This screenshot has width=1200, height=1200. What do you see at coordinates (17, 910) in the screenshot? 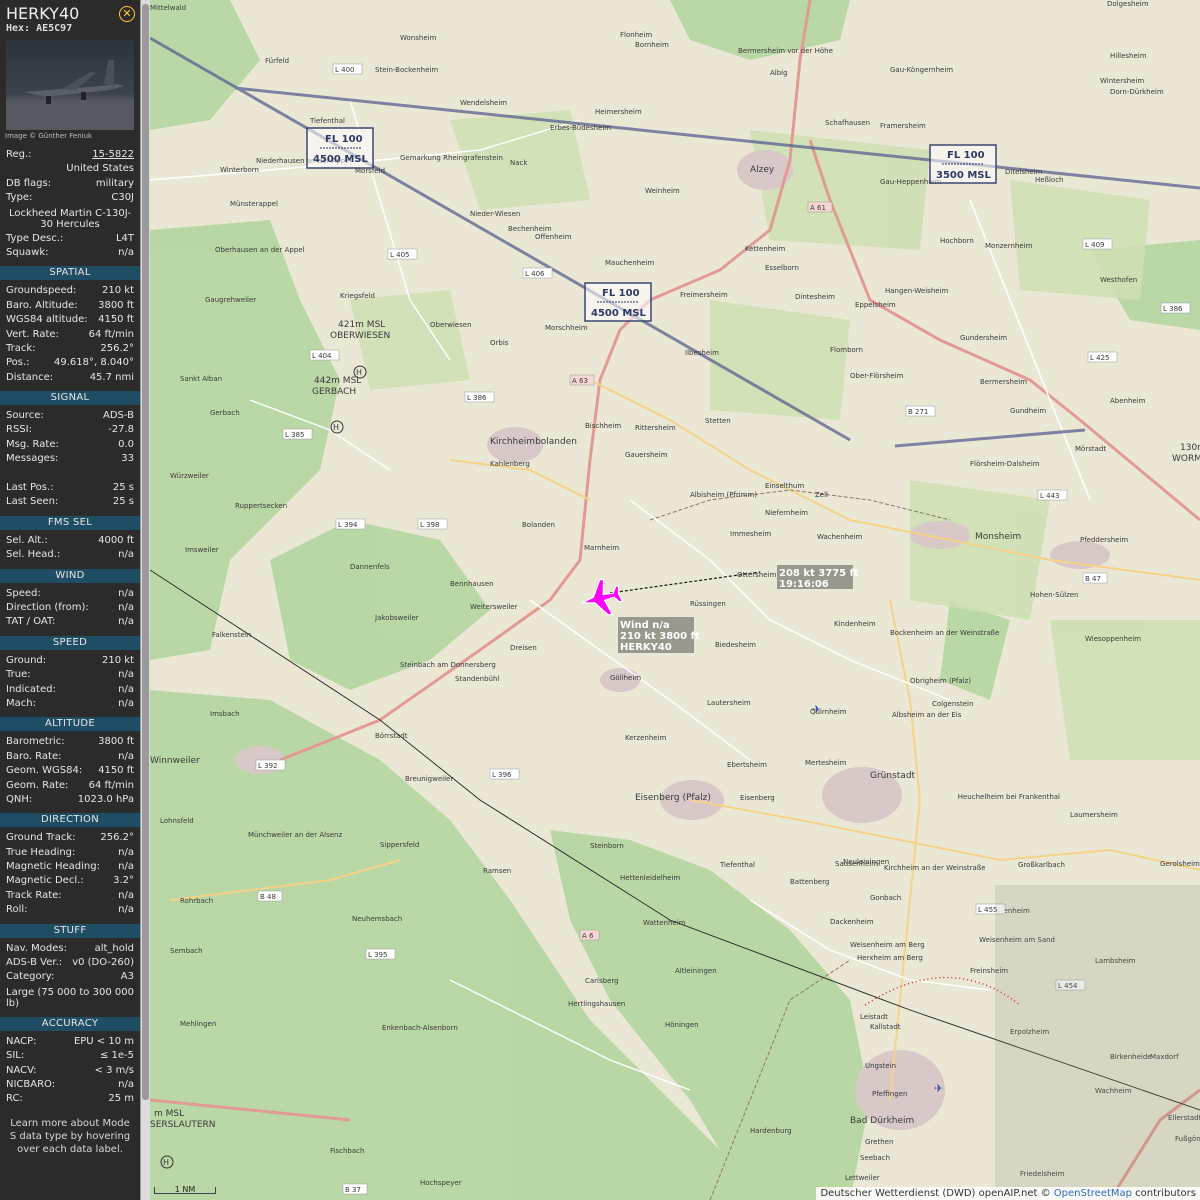
I see `data-label: Roll:` at bounding box center [17, 910].